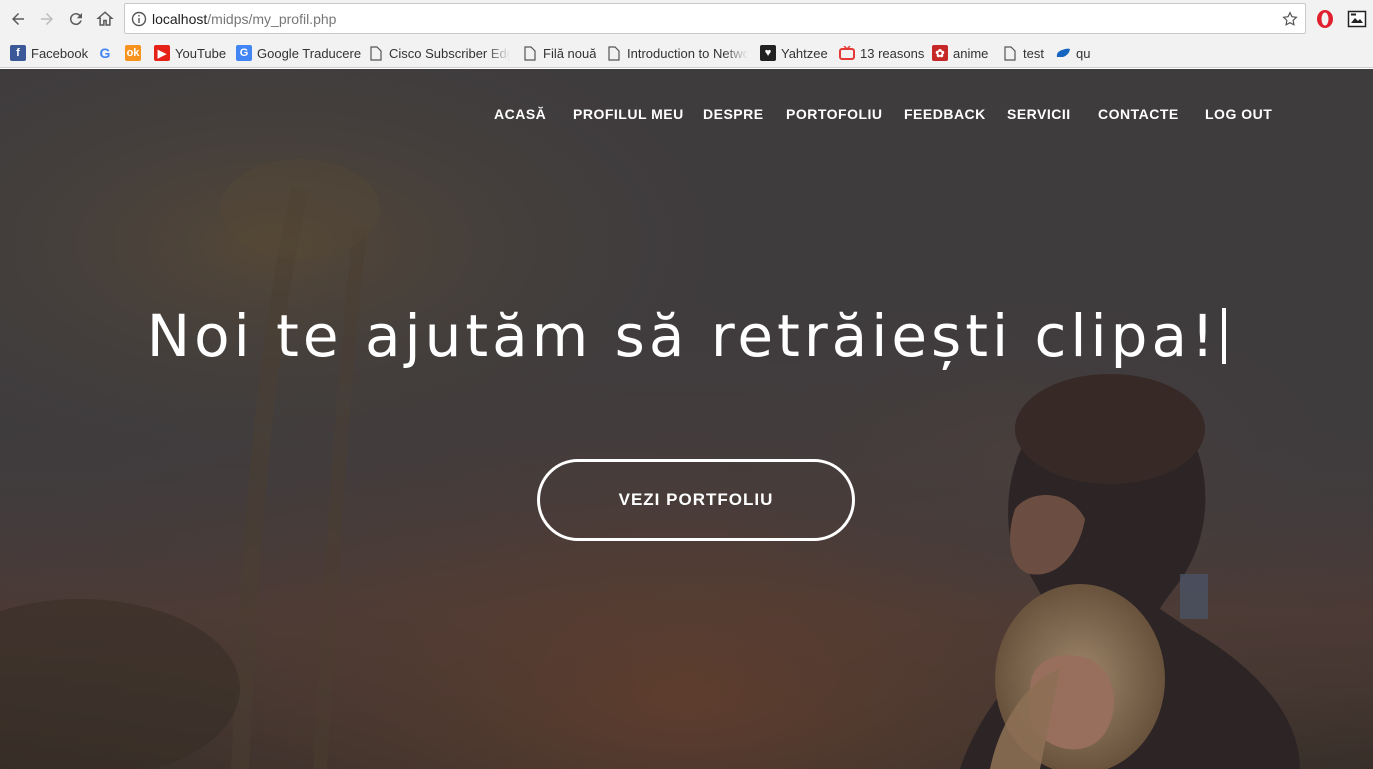  What do you see at coordinates (1357, 19) in the screenshot?
I see `extension-icon` at bounding box center [1357, 19].